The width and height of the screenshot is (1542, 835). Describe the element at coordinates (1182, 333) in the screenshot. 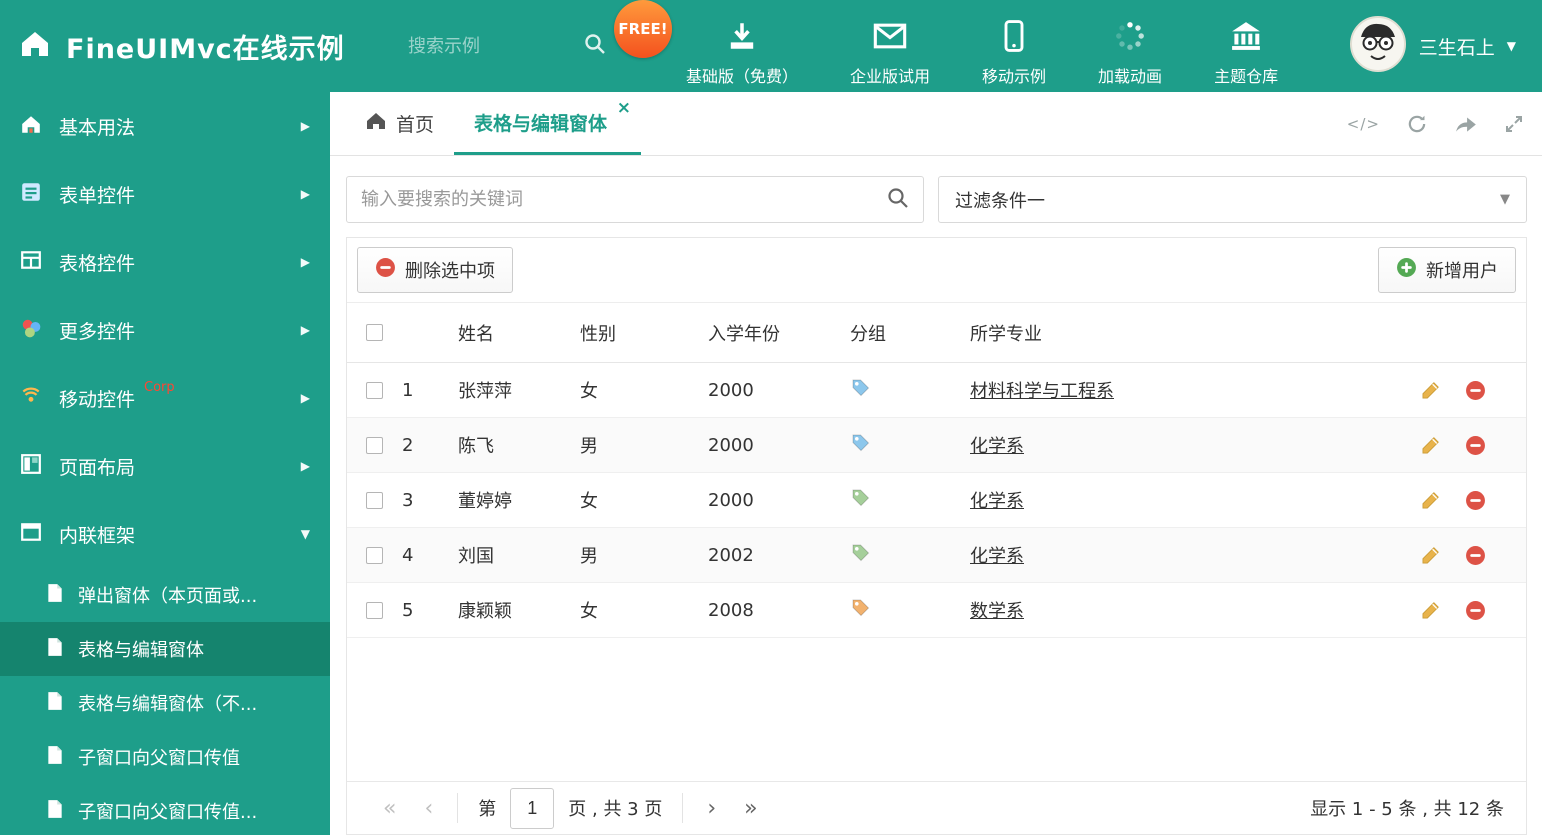

I see `column-header-major: 所学专业` at that location.